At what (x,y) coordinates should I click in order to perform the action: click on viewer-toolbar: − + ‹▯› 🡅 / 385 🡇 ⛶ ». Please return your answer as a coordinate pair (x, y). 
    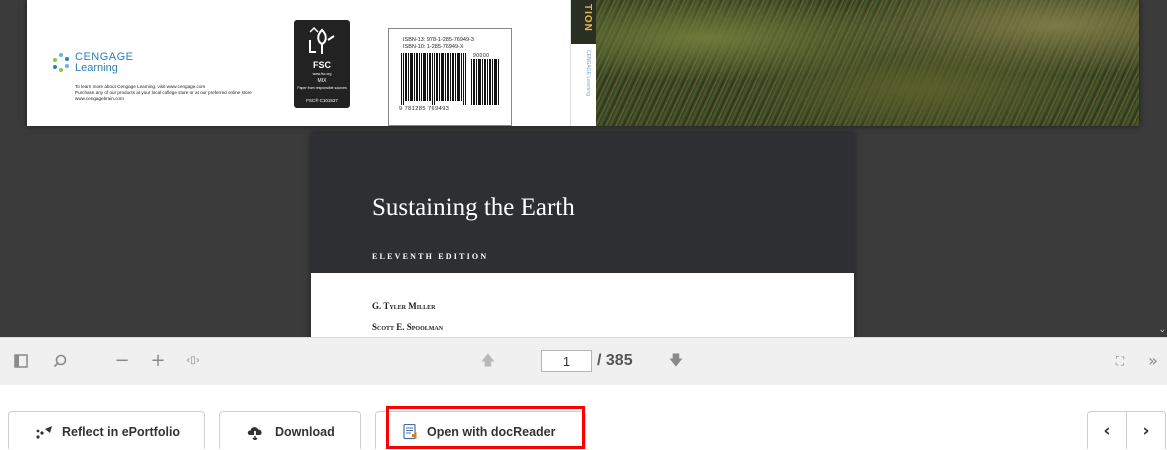
    Looking at the image, I should click on (583, 361).